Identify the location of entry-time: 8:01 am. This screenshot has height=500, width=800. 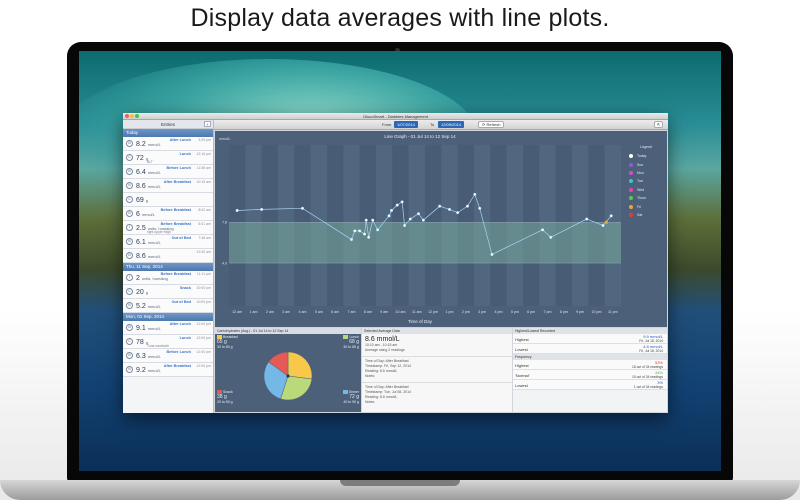
(204, 224).